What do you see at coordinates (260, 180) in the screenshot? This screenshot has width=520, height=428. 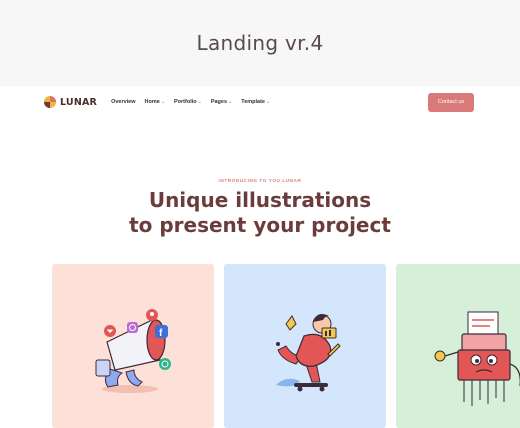 I see `hero-eyebrow: INTRODUCING TO YOU LUNAR` at bounding box center [260, 180].